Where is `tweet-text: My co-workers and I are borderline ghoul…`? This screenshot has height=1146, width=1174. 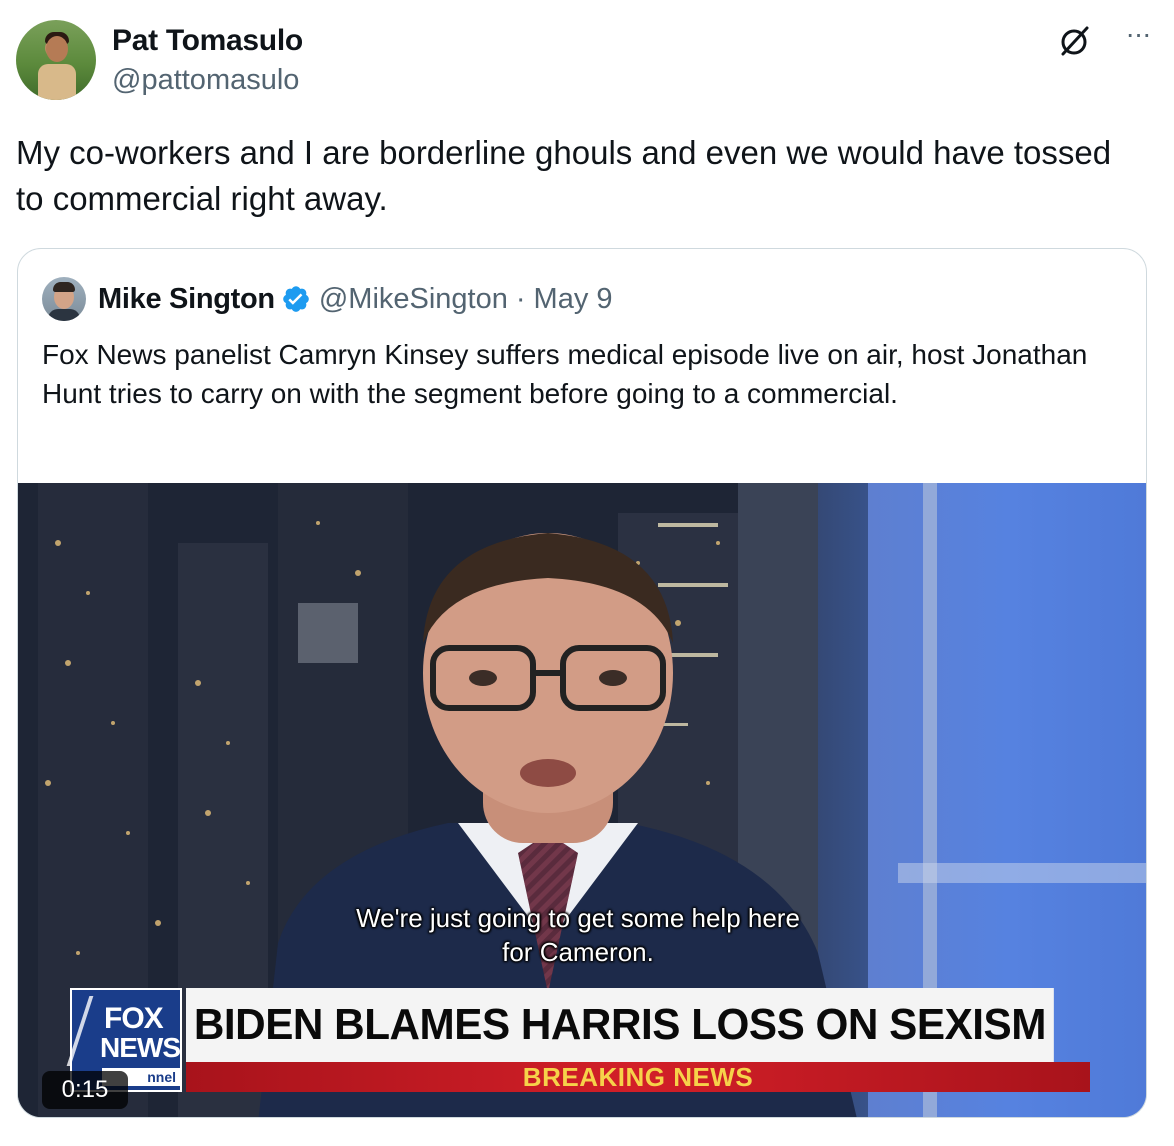
tweet-text: My co-workers and I are borderline ghoul… is located at coordinates (564, 175).